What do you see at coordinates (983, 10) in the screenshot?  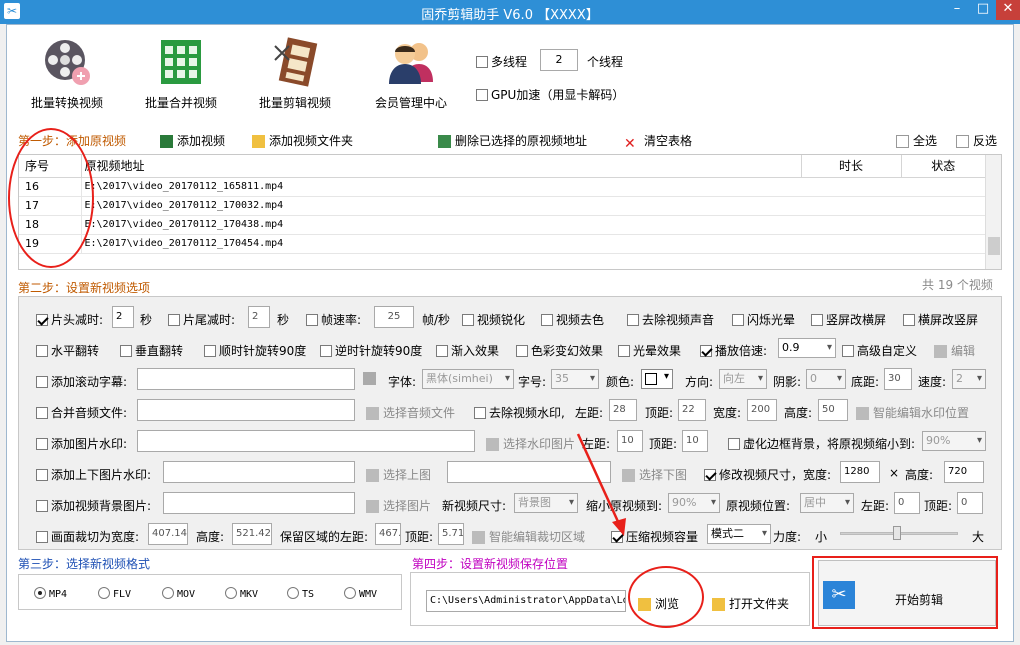 I see `maximize-button: □` at bounding box center [983, 10].